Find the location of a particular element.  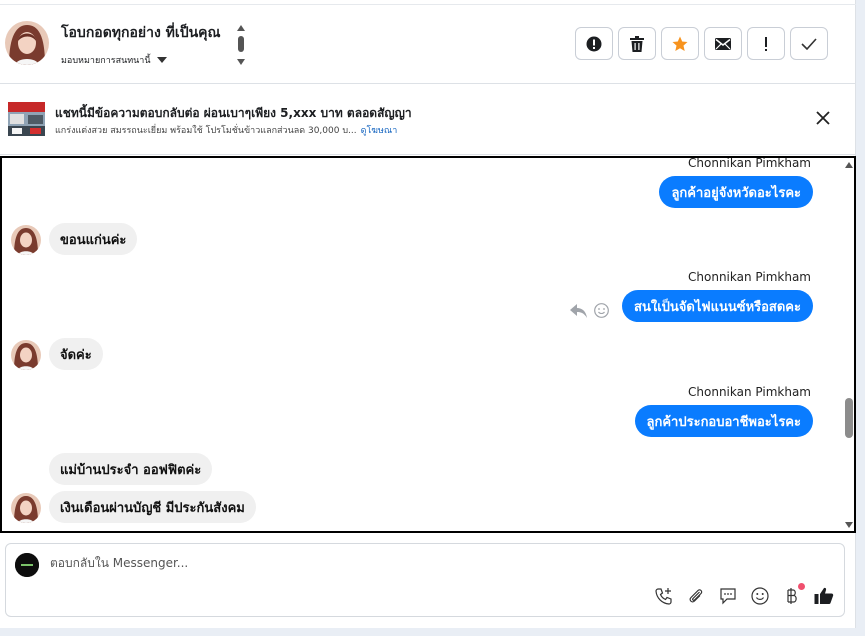

reply-input is located at coordinates (400, 563).